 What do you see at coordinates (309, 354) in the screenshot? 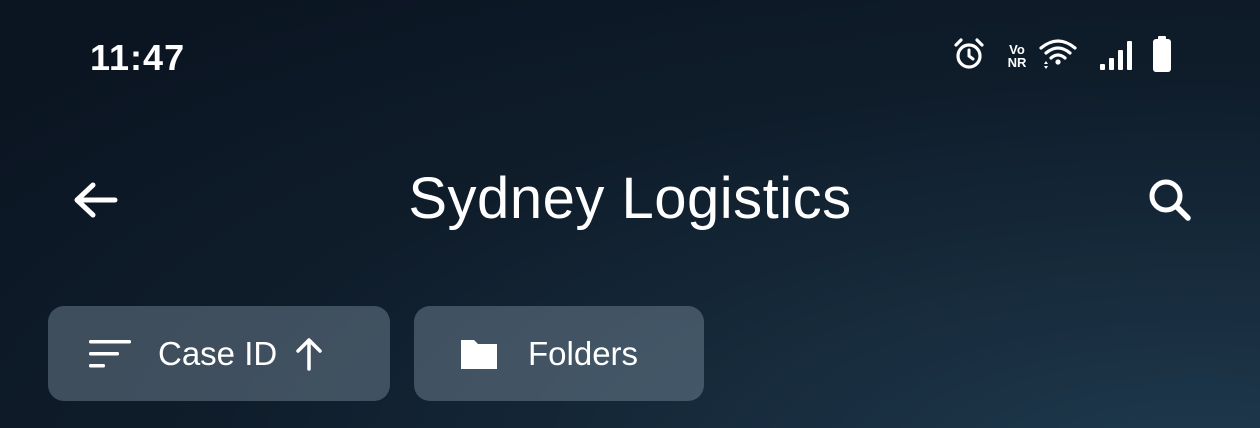
I see `arrow-up-icon` at bounding box center [309, 354].